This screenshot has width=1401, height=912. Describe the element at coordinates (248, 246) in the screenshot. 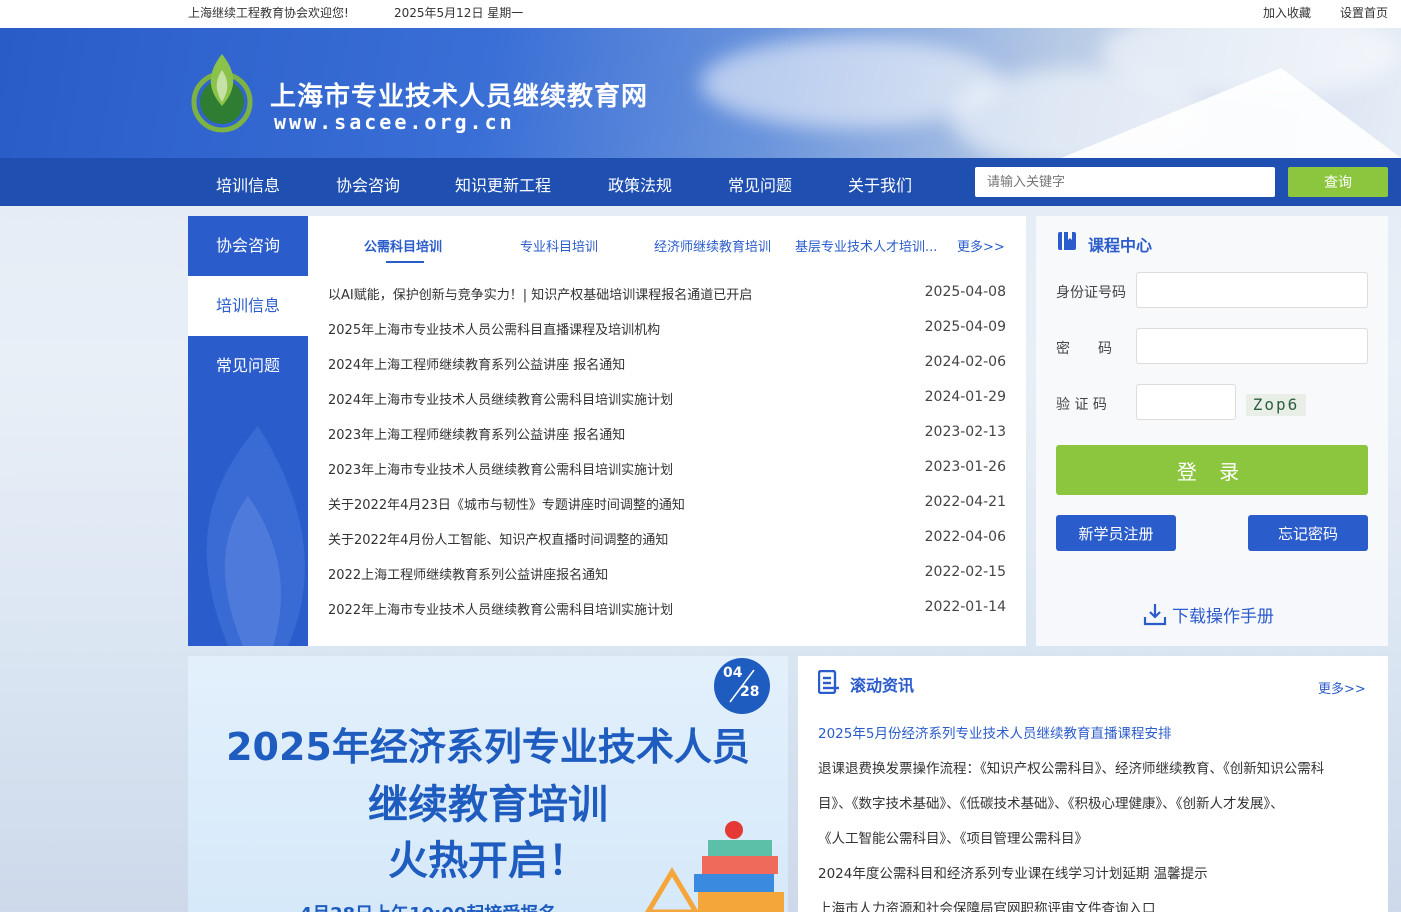

I see `left-menu-consult: 协会咨询` at that location.